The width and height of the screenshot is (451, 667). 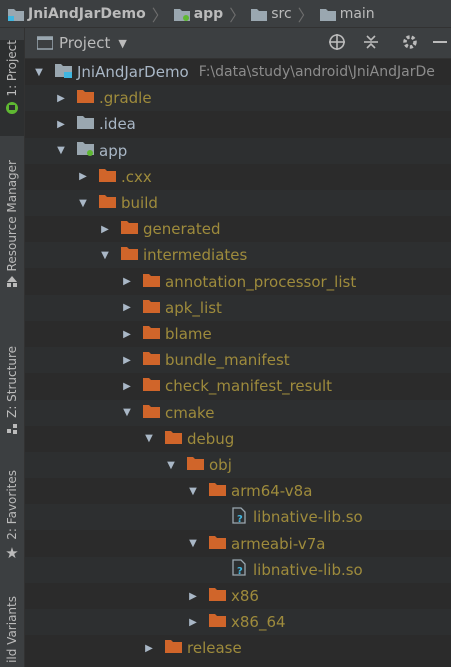 I want to click on tree-item-label: generated, so click(x=182, y=229).